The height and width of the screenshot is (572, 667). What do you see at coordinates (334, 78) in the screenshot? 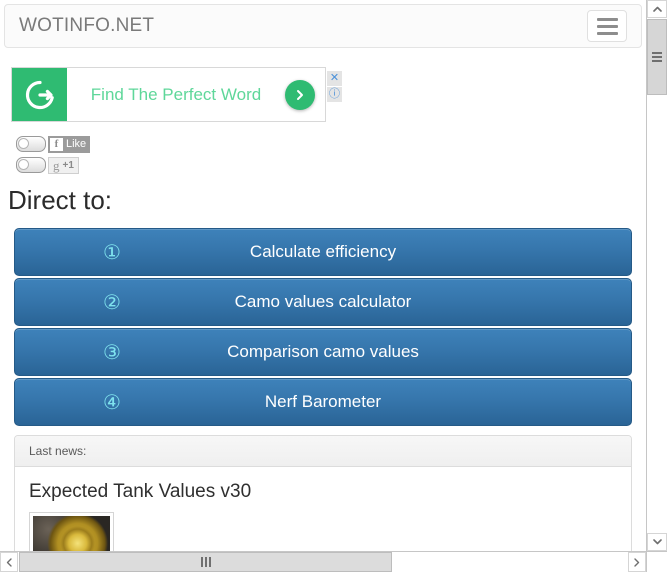
I see `close-x-icon: ✕` at bounding box center [334, 78].